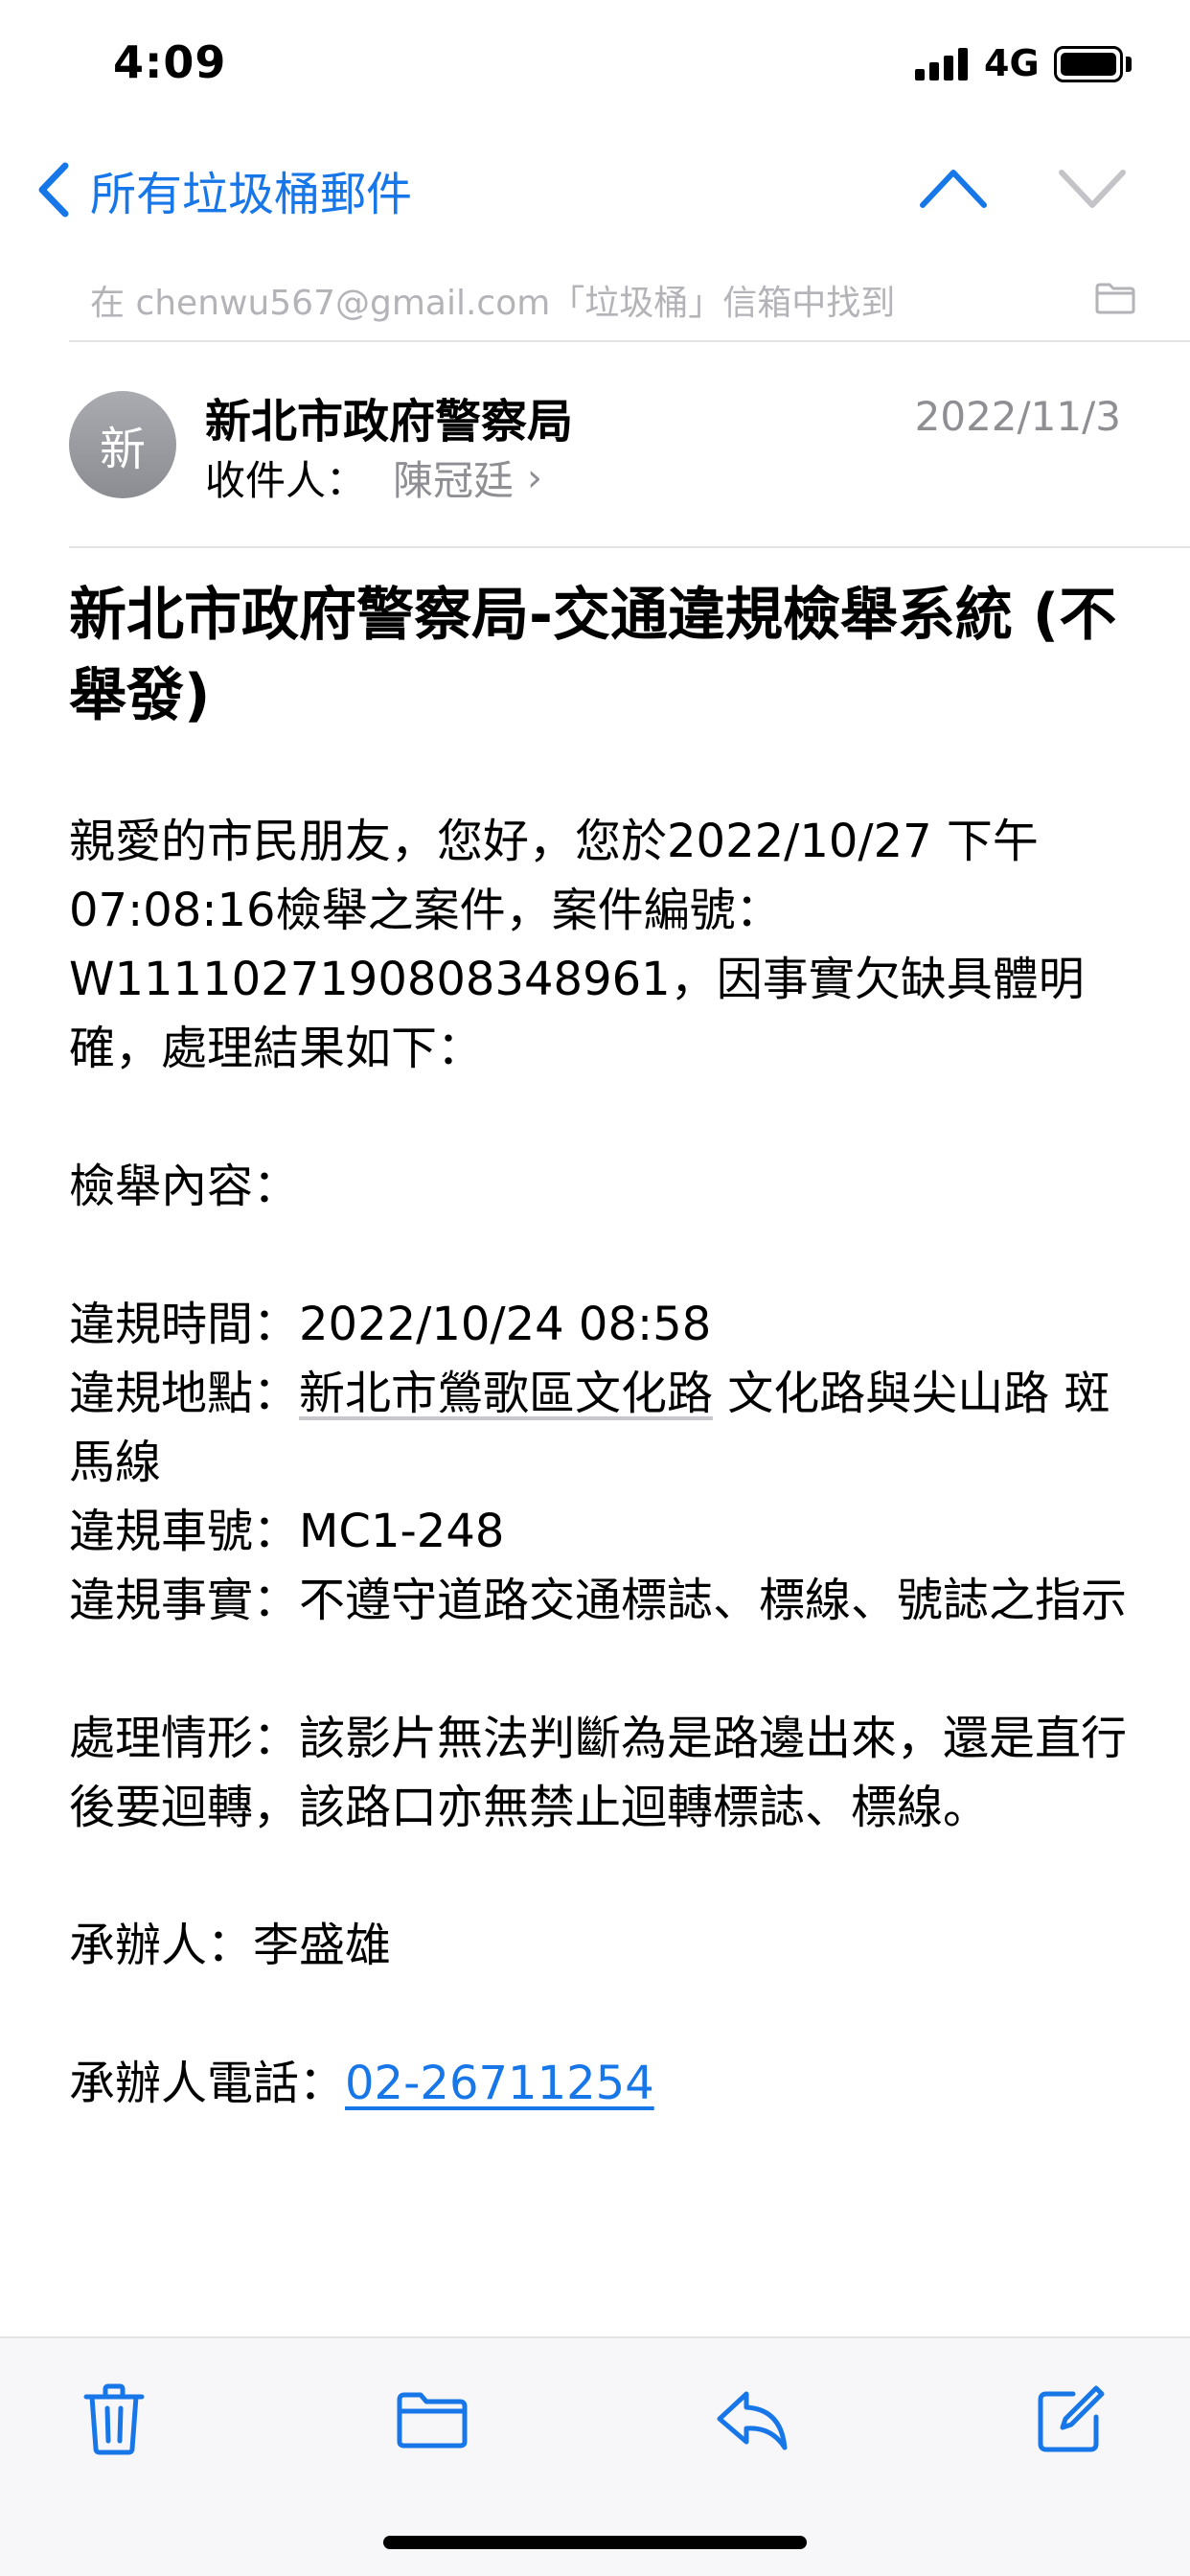  I want to click on found-in-text: 在 chenwu567@gmail.com「垃圾桶」信箱中找到, so click(493, 303).